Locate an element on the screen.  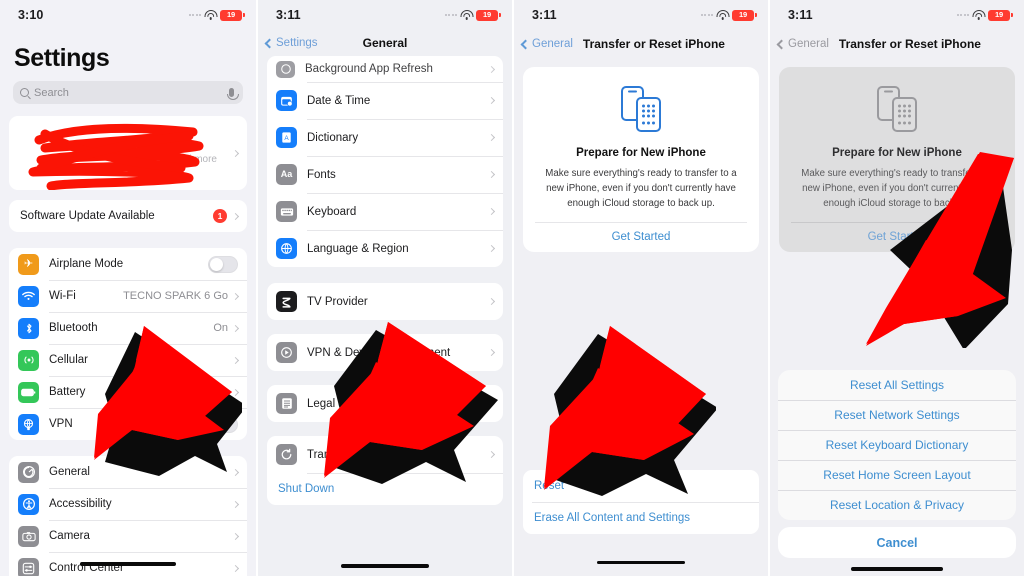
reset-home-screen-layout-button: Reset Home Screen Layout is located at coordinates (897, 475).